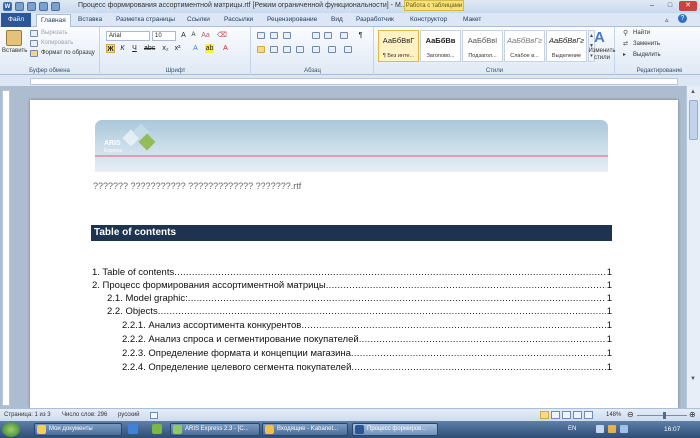 Image resolution: width=700 pixels, height=438 pixels. What do you see at coordinates (16, 20) in the screenshot?
I see `tab-file: Файл` at bounding box center [16, 20].